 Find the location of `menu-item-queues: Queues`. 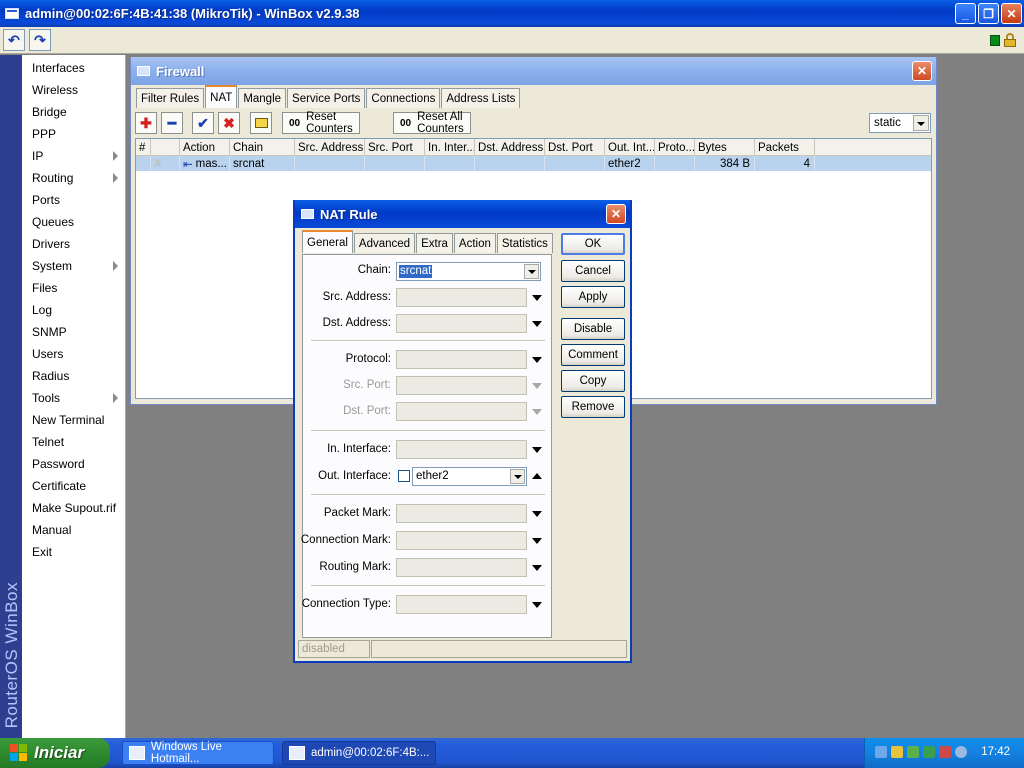

menu-item-queues: Queues is located at coordinates (74, 222).